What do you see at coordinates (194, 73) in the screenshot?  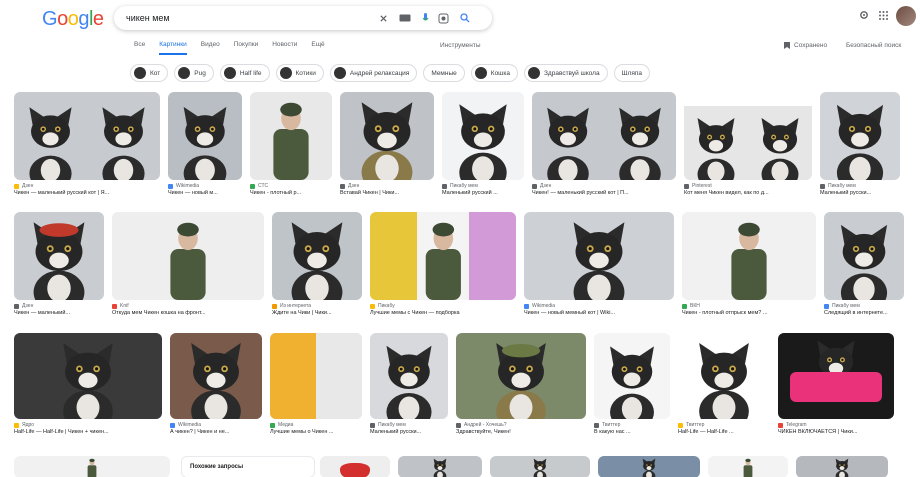 I see `filter-chip: Pug` at bounding box center [194, 73].